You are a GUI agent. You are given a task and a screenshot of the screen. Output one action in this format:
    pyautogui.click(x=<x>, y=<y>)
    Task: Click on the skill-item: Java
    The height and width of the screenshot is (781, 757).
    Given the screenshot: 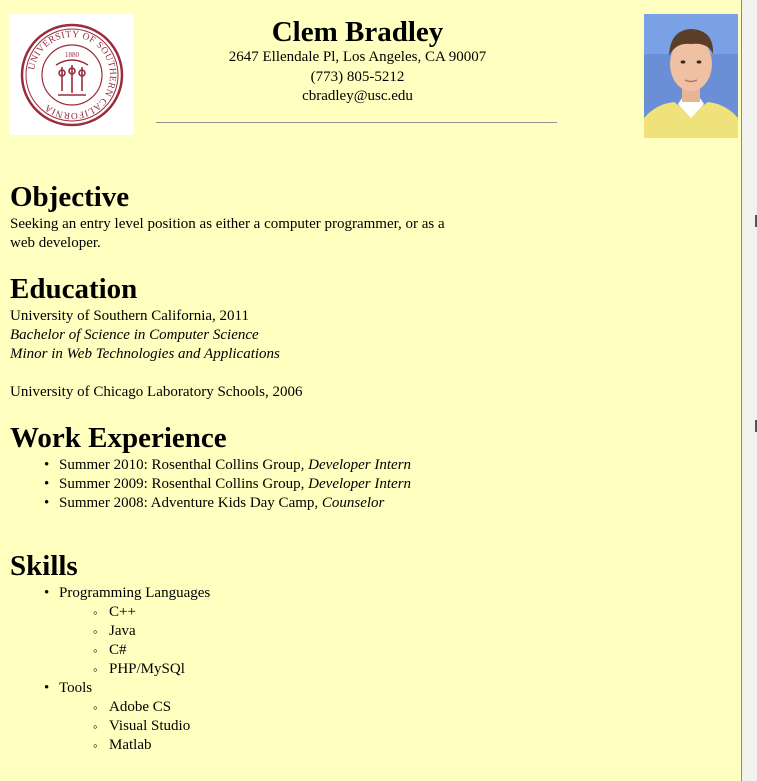 What is the action you would take?
    pyautogui.click(x=114, y=631)
    